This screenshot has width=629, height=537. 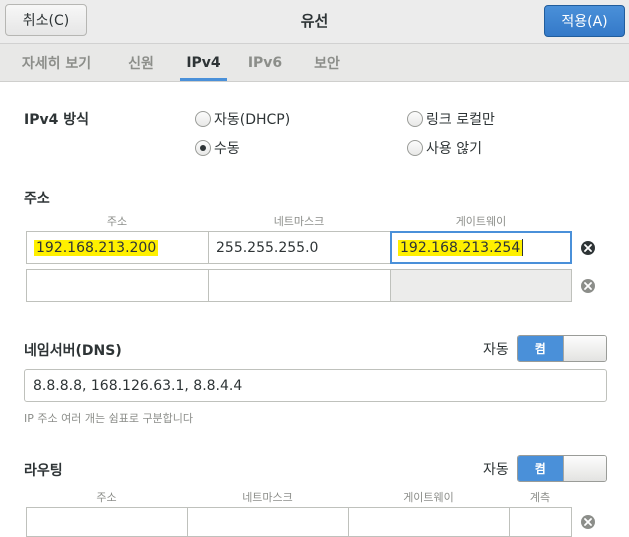 I want to click on dns-auto-switch: 켬, so click(x=561, y=348).